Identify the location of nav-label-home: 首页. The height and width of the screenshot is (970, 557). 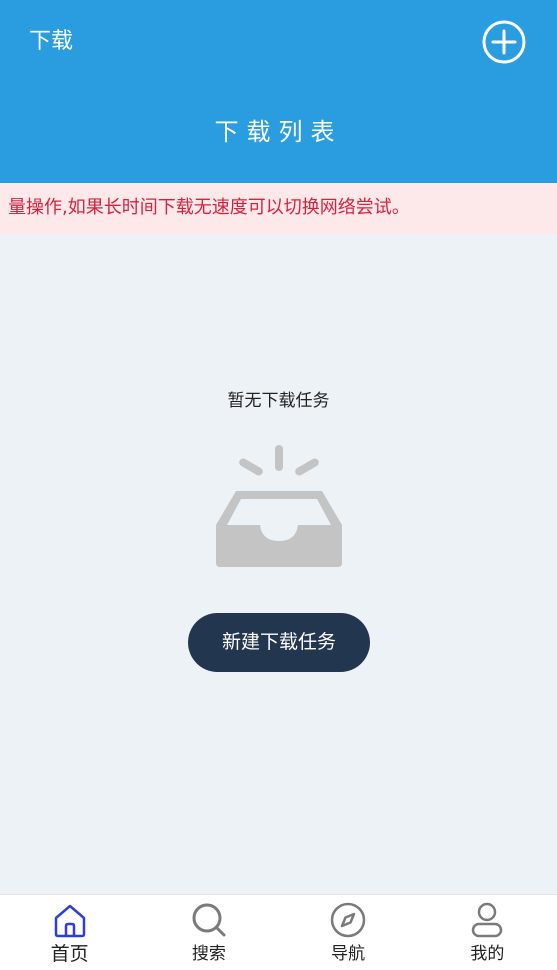
(69, 954).